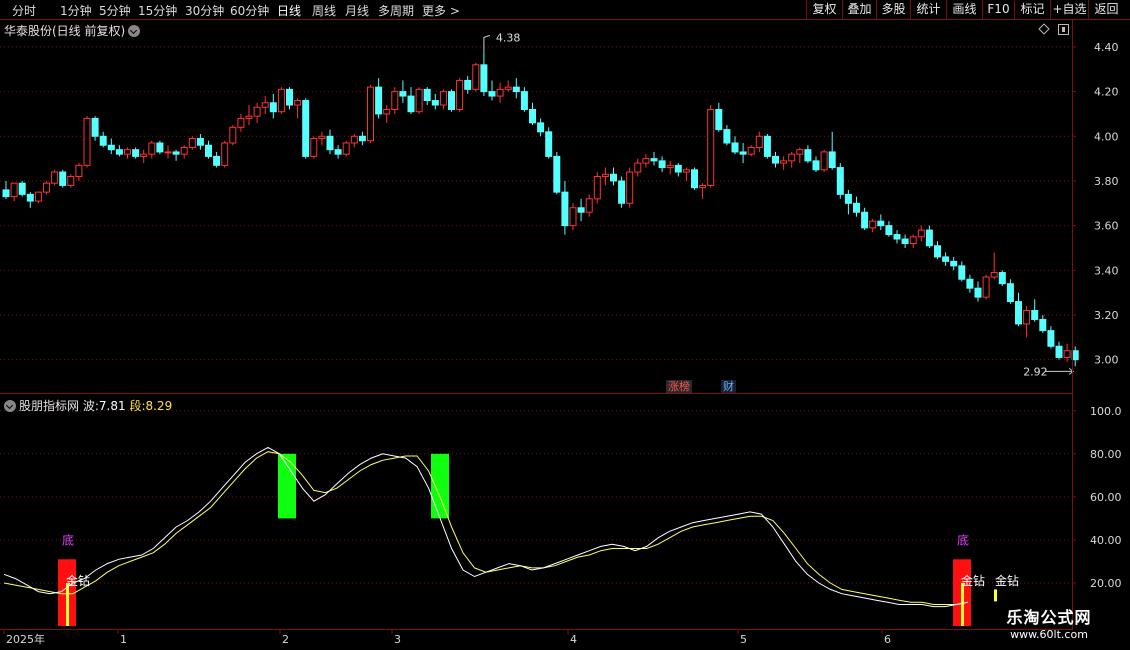 The image size is (1130, 650). Describe the element at coordinates (159, 406) in the screenshot. I see `segment-value: 8.29` at that location.